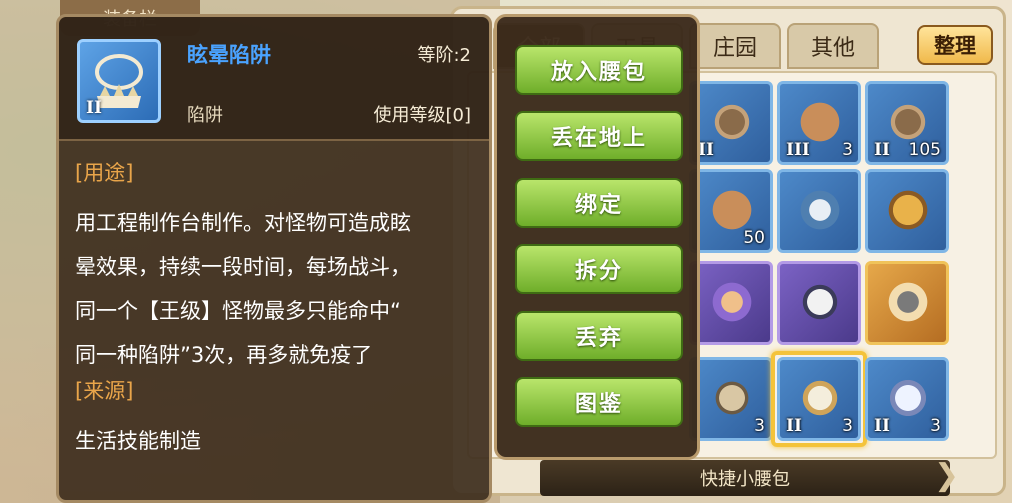 The width and height of the screenshot is (1012, 503). Describe the element at coordinates (444, 55) in the screenshot. I see `item-level: 等阶:2` at that location.